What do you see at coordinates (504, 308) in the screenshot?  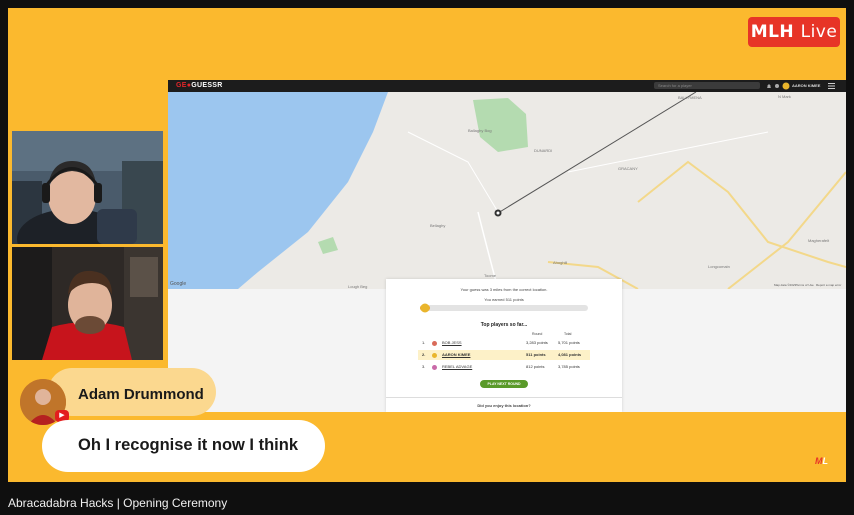 I see `score-bar` at bounding box center [504, 308].